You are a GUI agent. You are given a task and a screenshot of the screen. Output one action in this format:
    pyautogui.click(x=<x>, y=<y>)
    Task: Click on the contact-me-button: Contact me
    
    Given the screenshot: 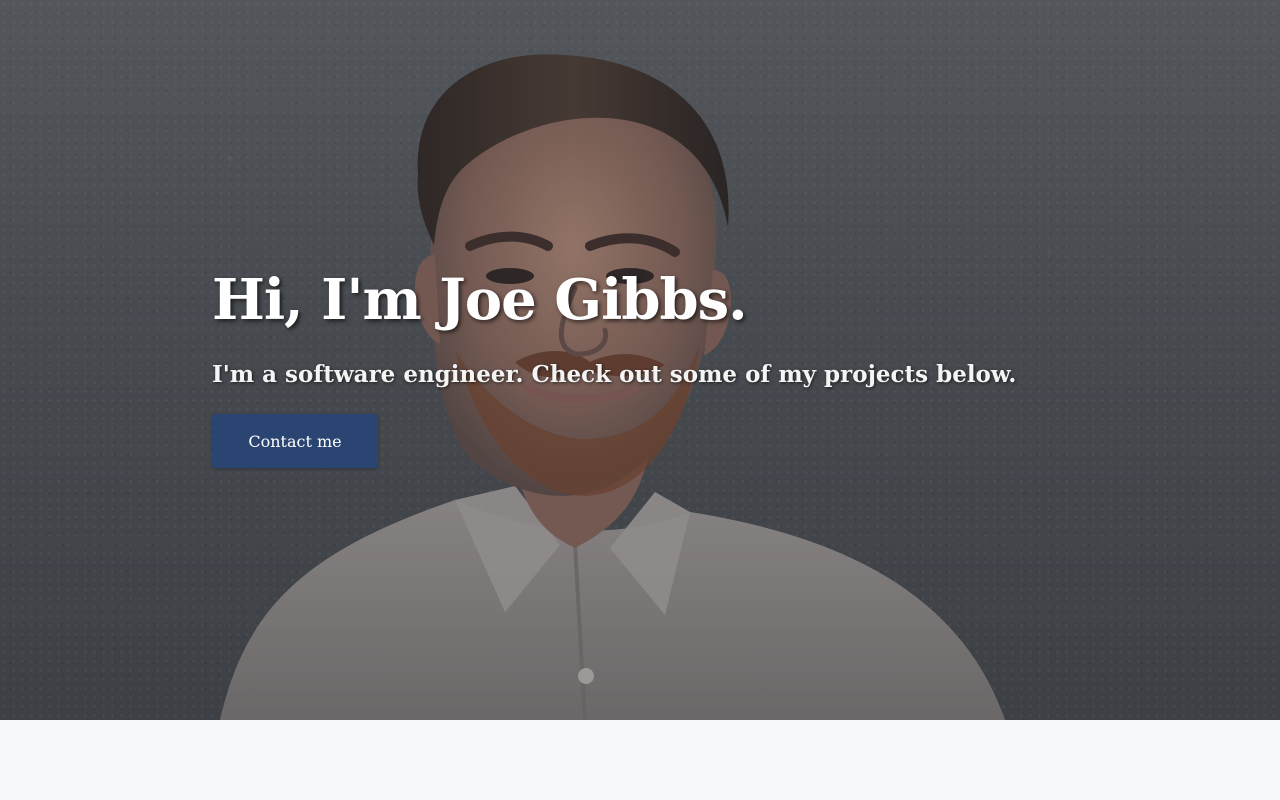 What is the action you would take?
    pyautogui.click(x=295, y=441)
    